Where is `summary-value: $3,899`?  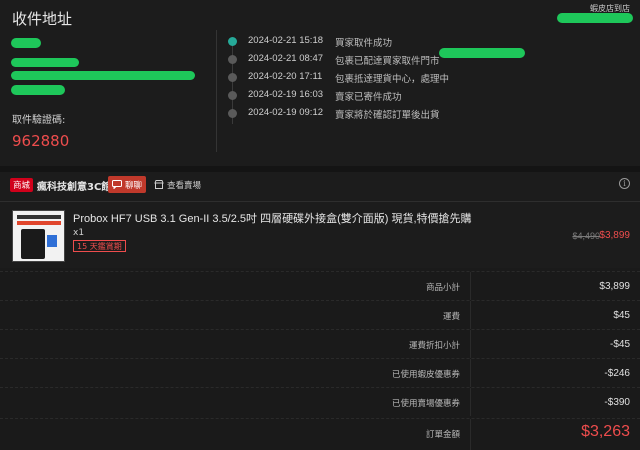
summary-value: $3,899 is located at coordinates (614, 286).